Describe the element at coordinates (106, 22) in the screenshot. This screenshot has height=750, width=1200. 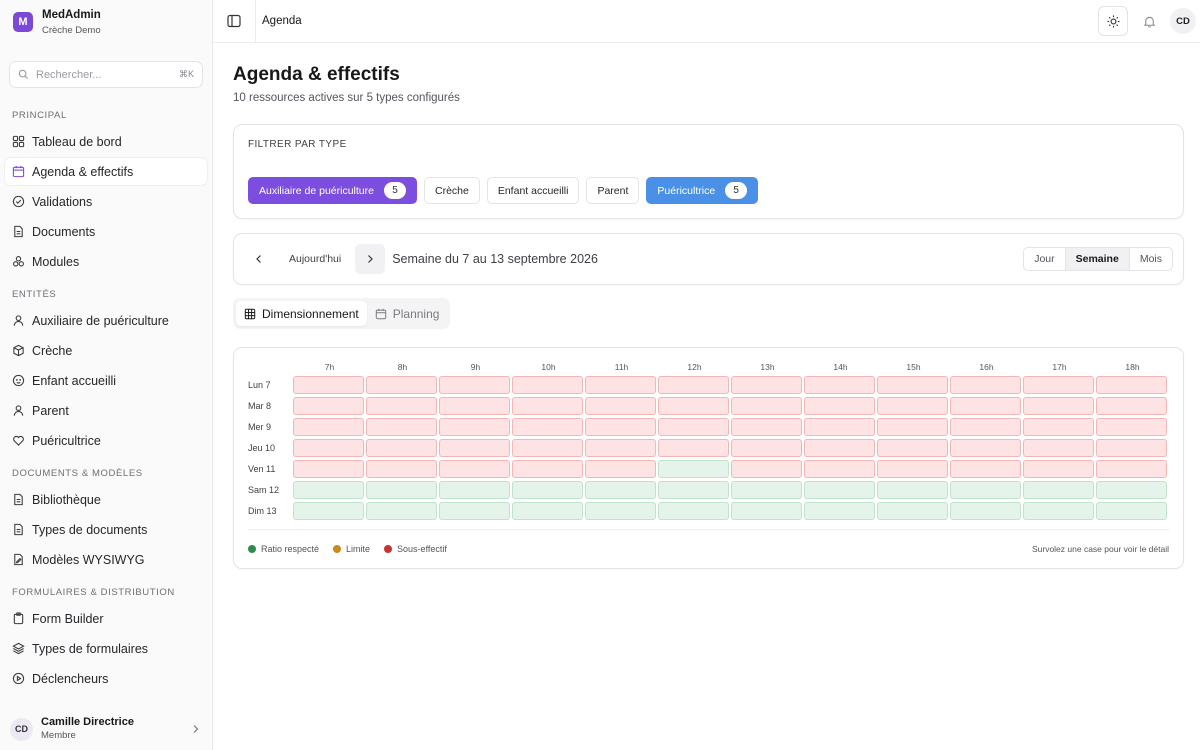
I see `brand: M MedAdmin Crèche Demo` at that location.